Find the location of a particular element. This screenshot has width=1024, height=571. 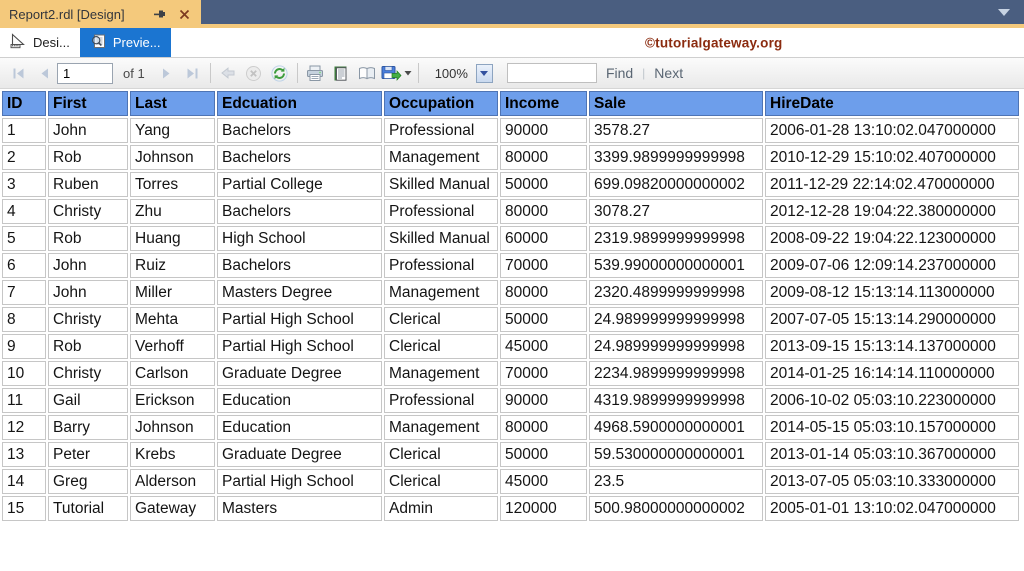

last-page-button is located at coordinates (193, 73).